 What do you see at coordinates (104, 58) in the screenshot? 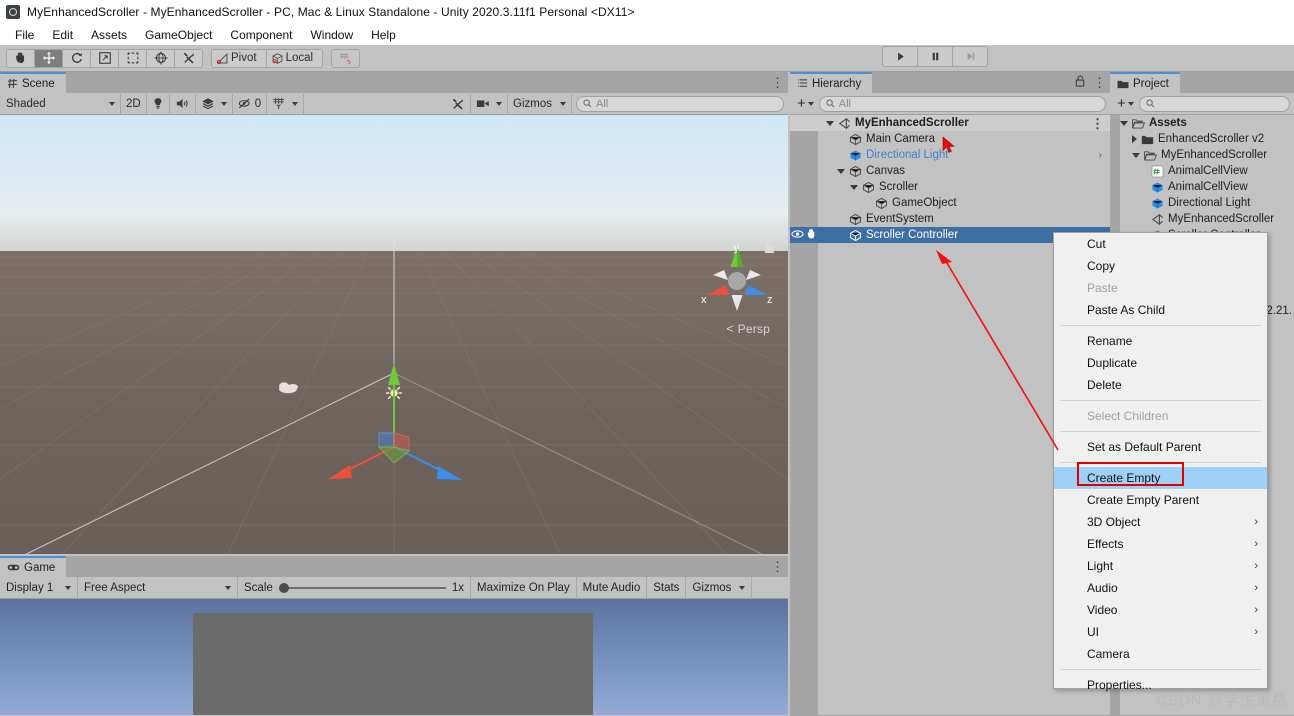
I see `scale-tool-button` at bounding box center [104, 58].